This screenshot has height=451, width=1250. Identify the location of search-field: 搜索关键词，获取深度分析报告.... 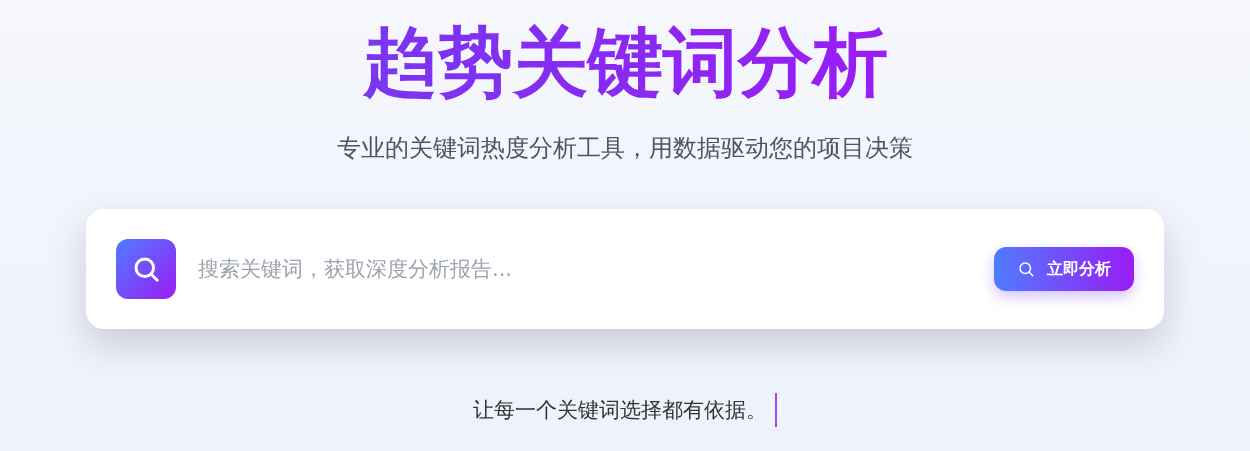
(595, 269).